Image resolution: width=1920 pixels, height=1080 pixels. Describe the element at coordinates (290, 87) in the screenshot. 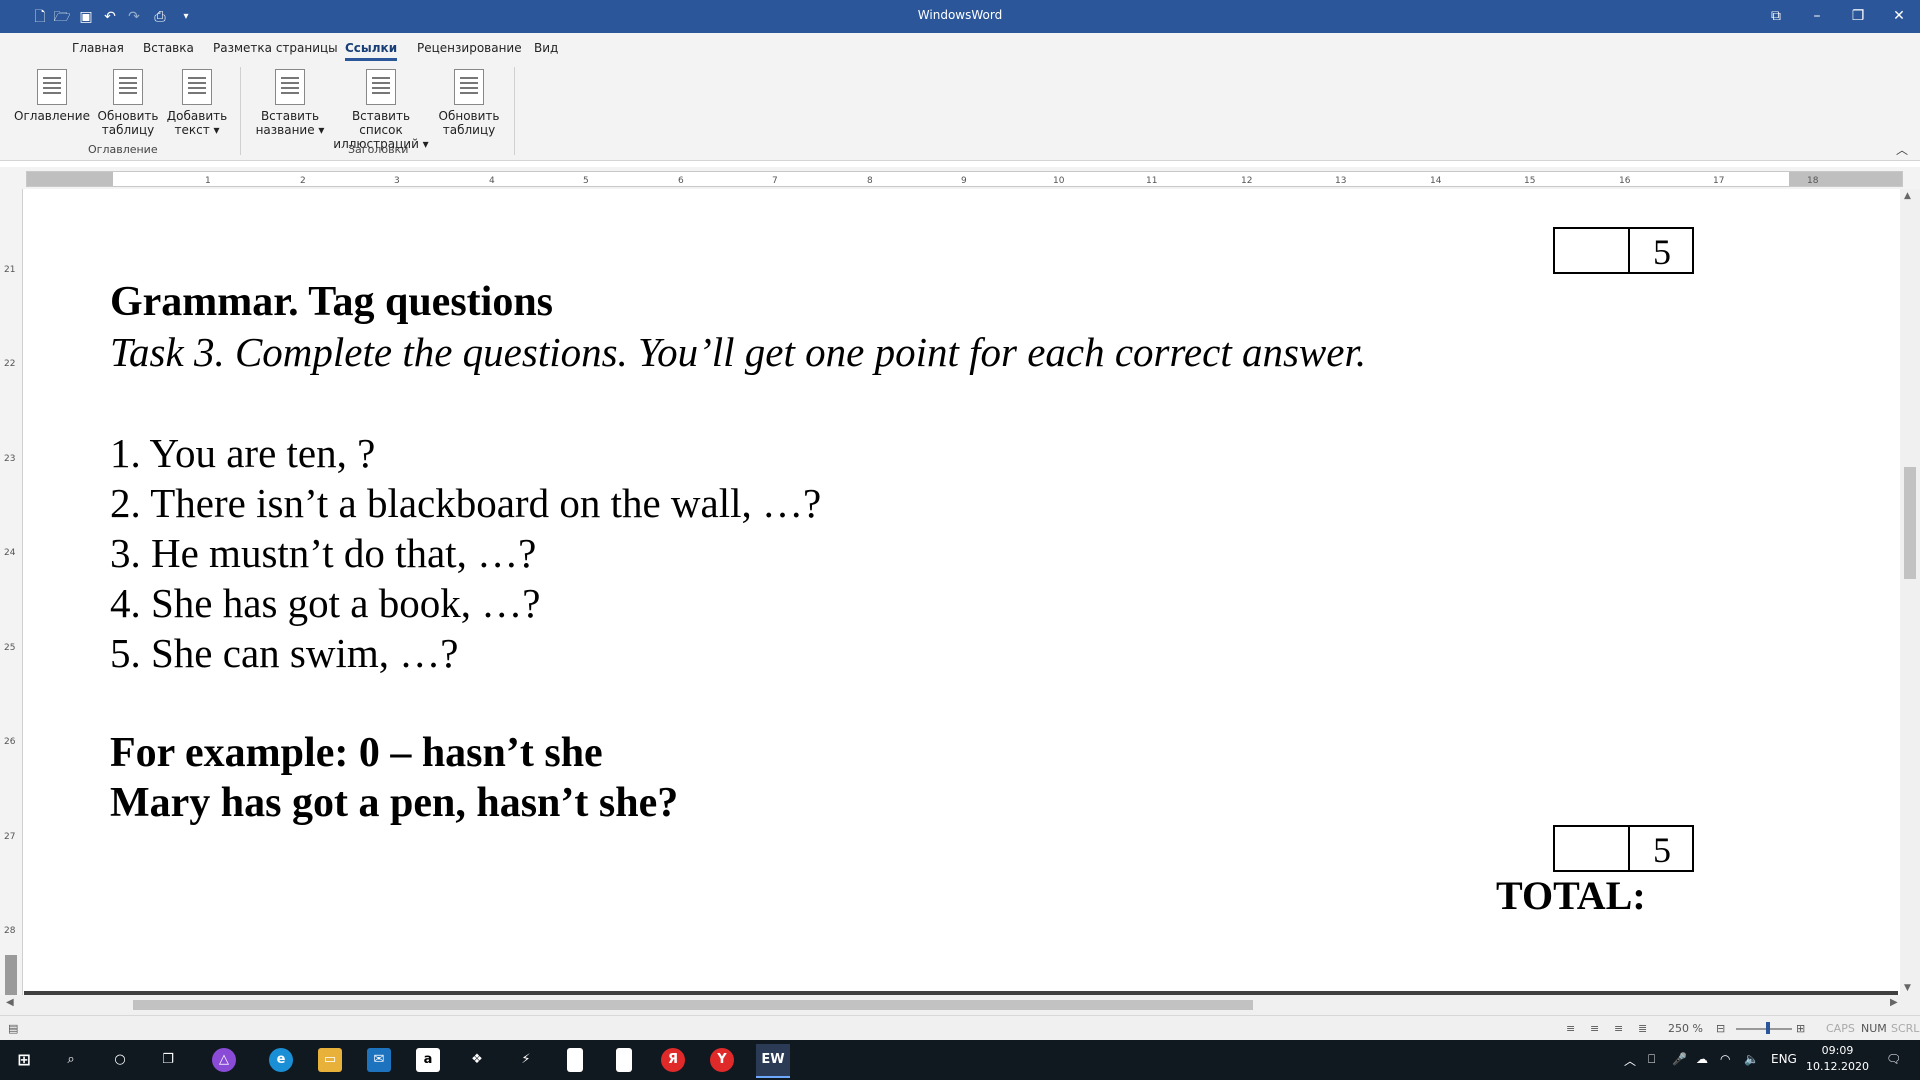

I see `insert-caption-icon` at that location.